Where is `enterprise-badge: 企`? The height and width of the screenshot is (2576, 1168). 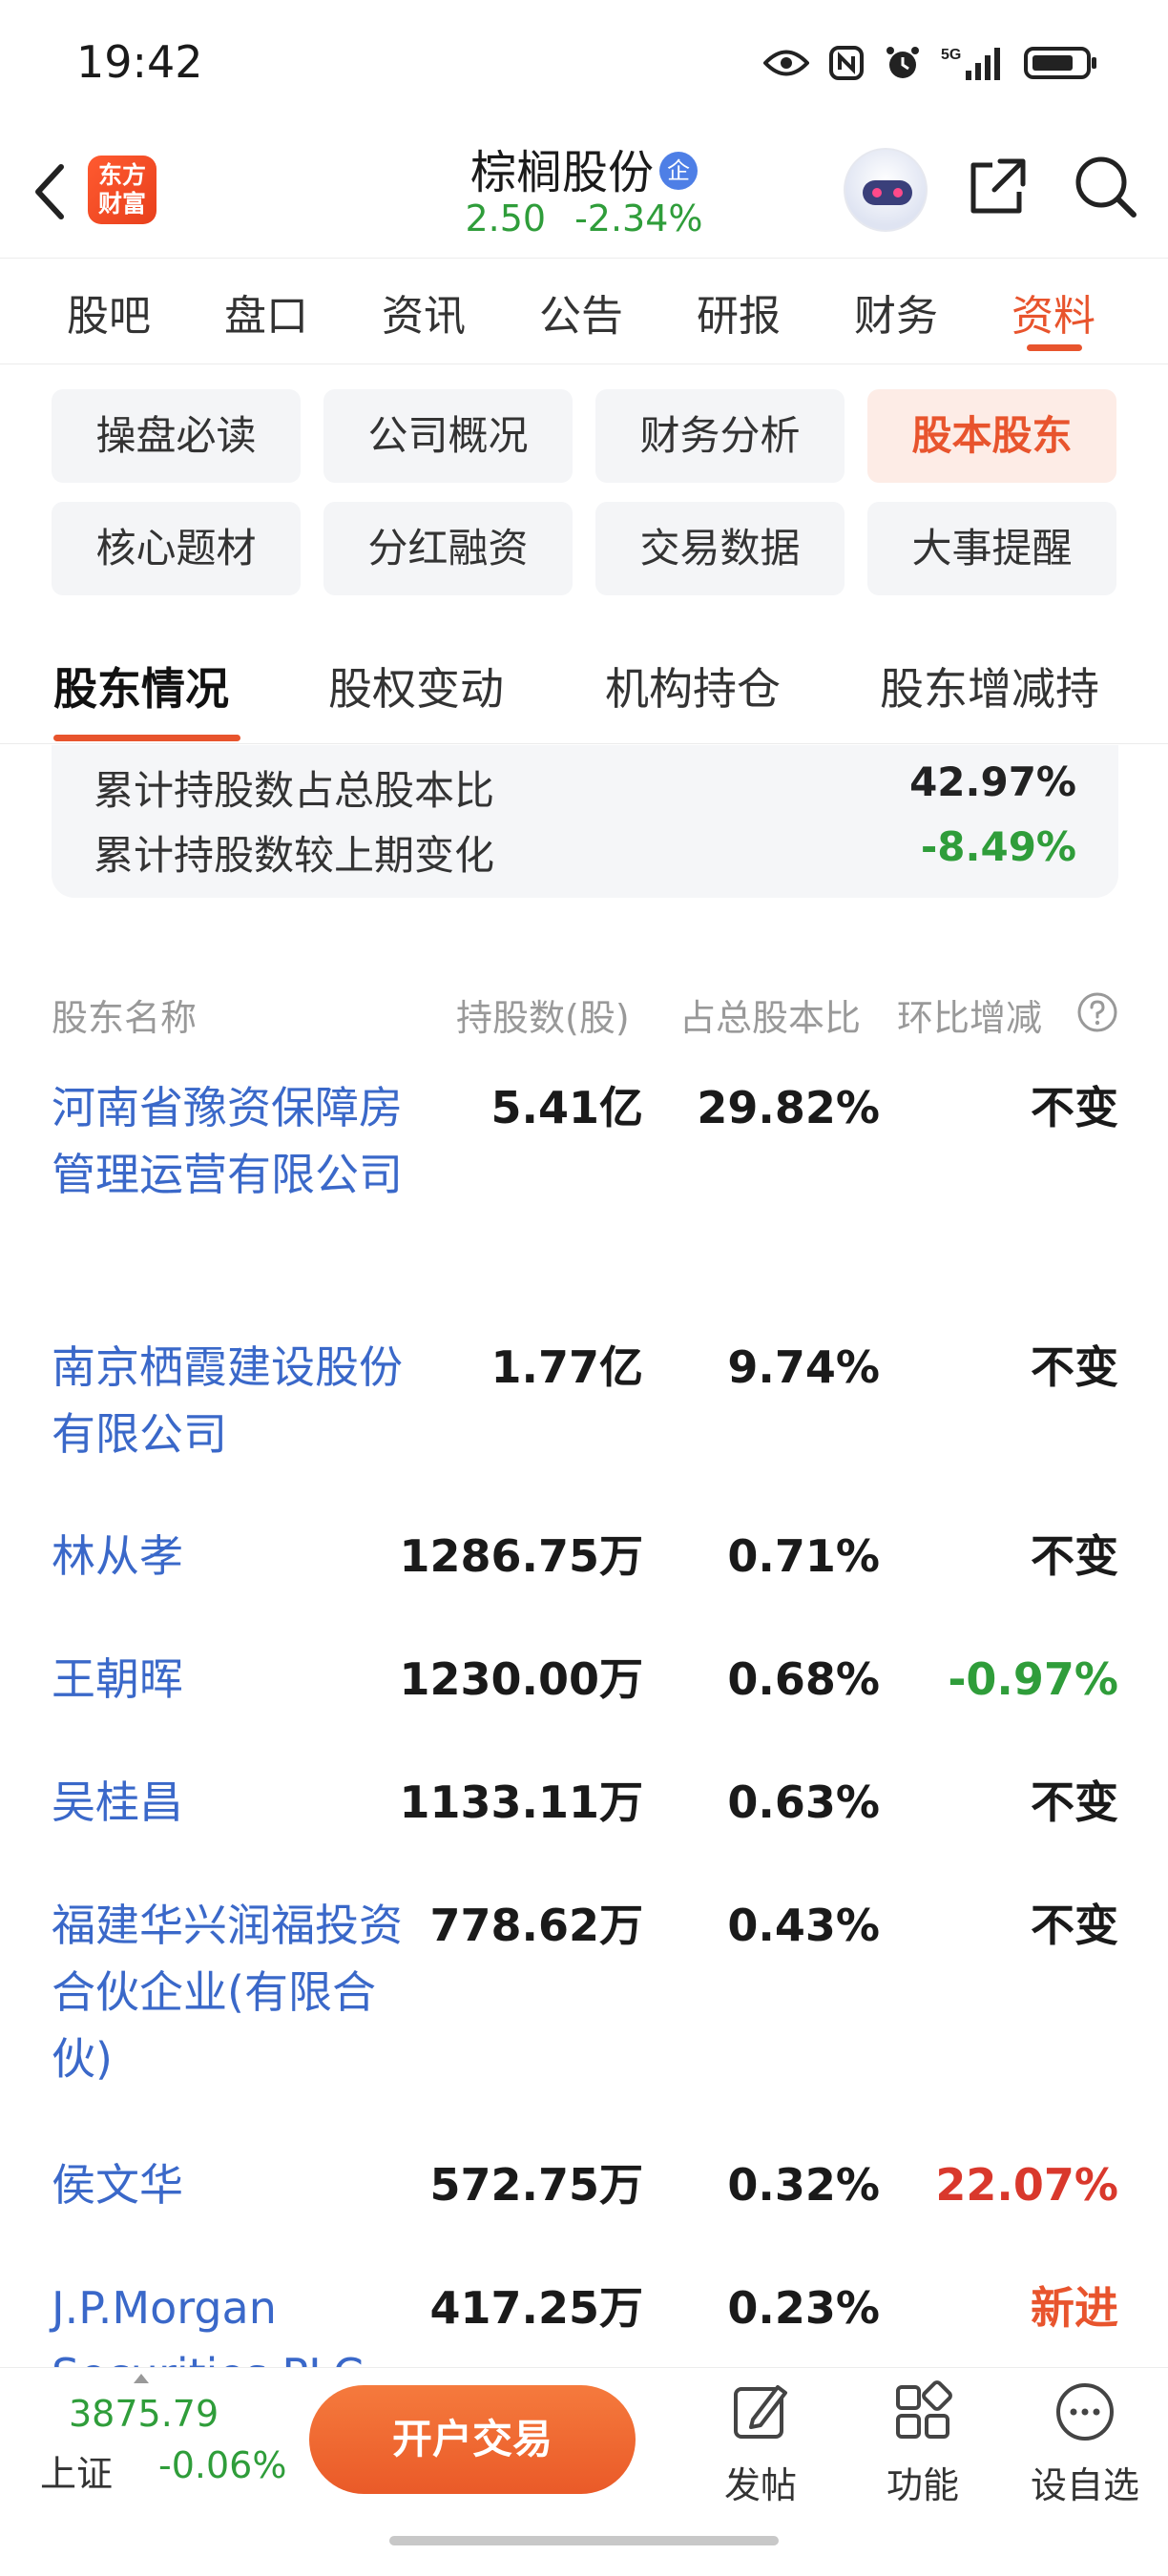
enterprise-badge: 企 is located at coordinates (678, 171).